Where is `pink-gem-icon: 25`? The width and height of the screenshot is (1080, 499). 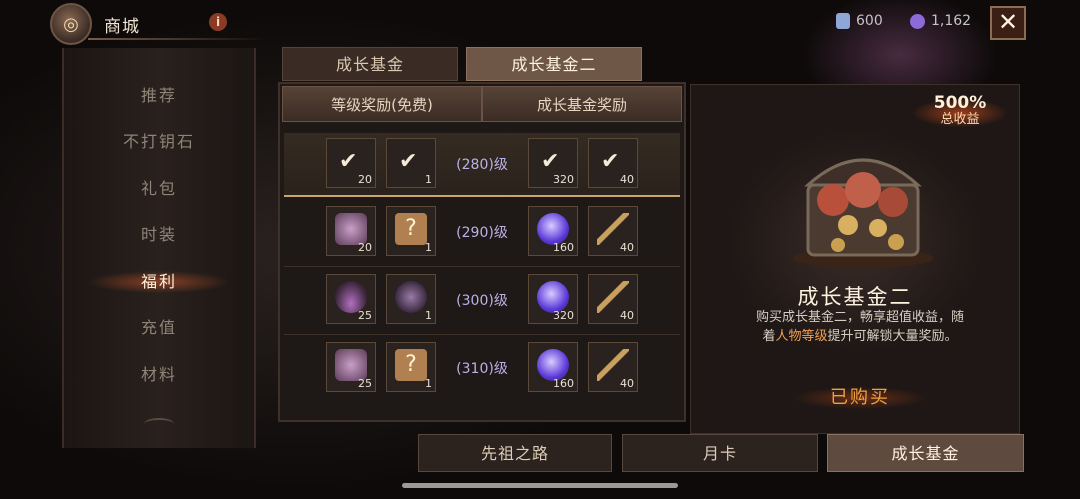
pink-gem-icon: 25 is located at coordinates (351, 367).